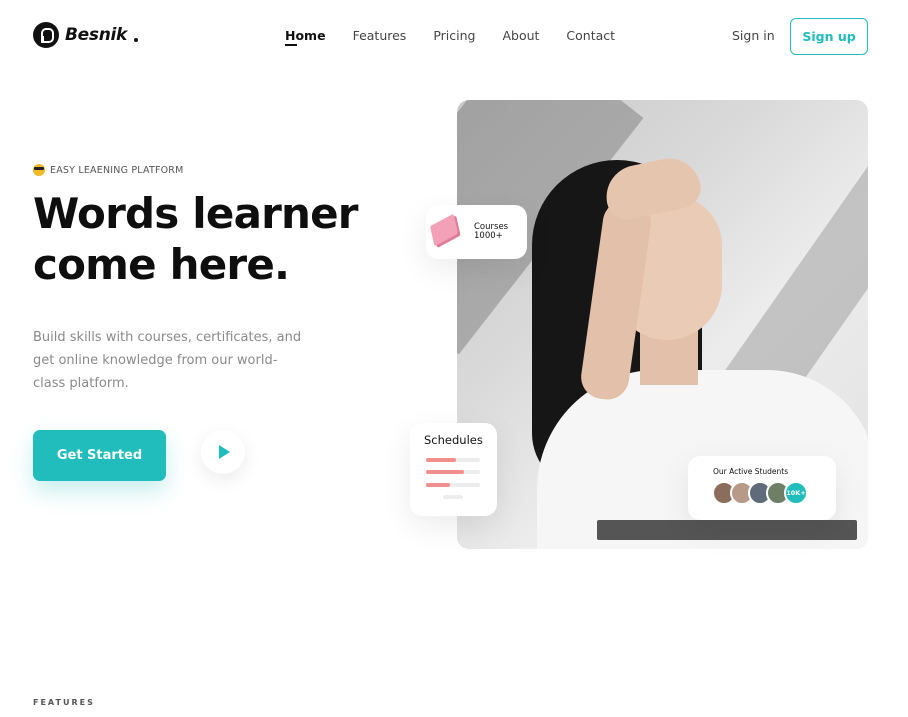 This screenshot has width=908, height=717. I want to click on schedules-card: Schedules, so click(453, 469).